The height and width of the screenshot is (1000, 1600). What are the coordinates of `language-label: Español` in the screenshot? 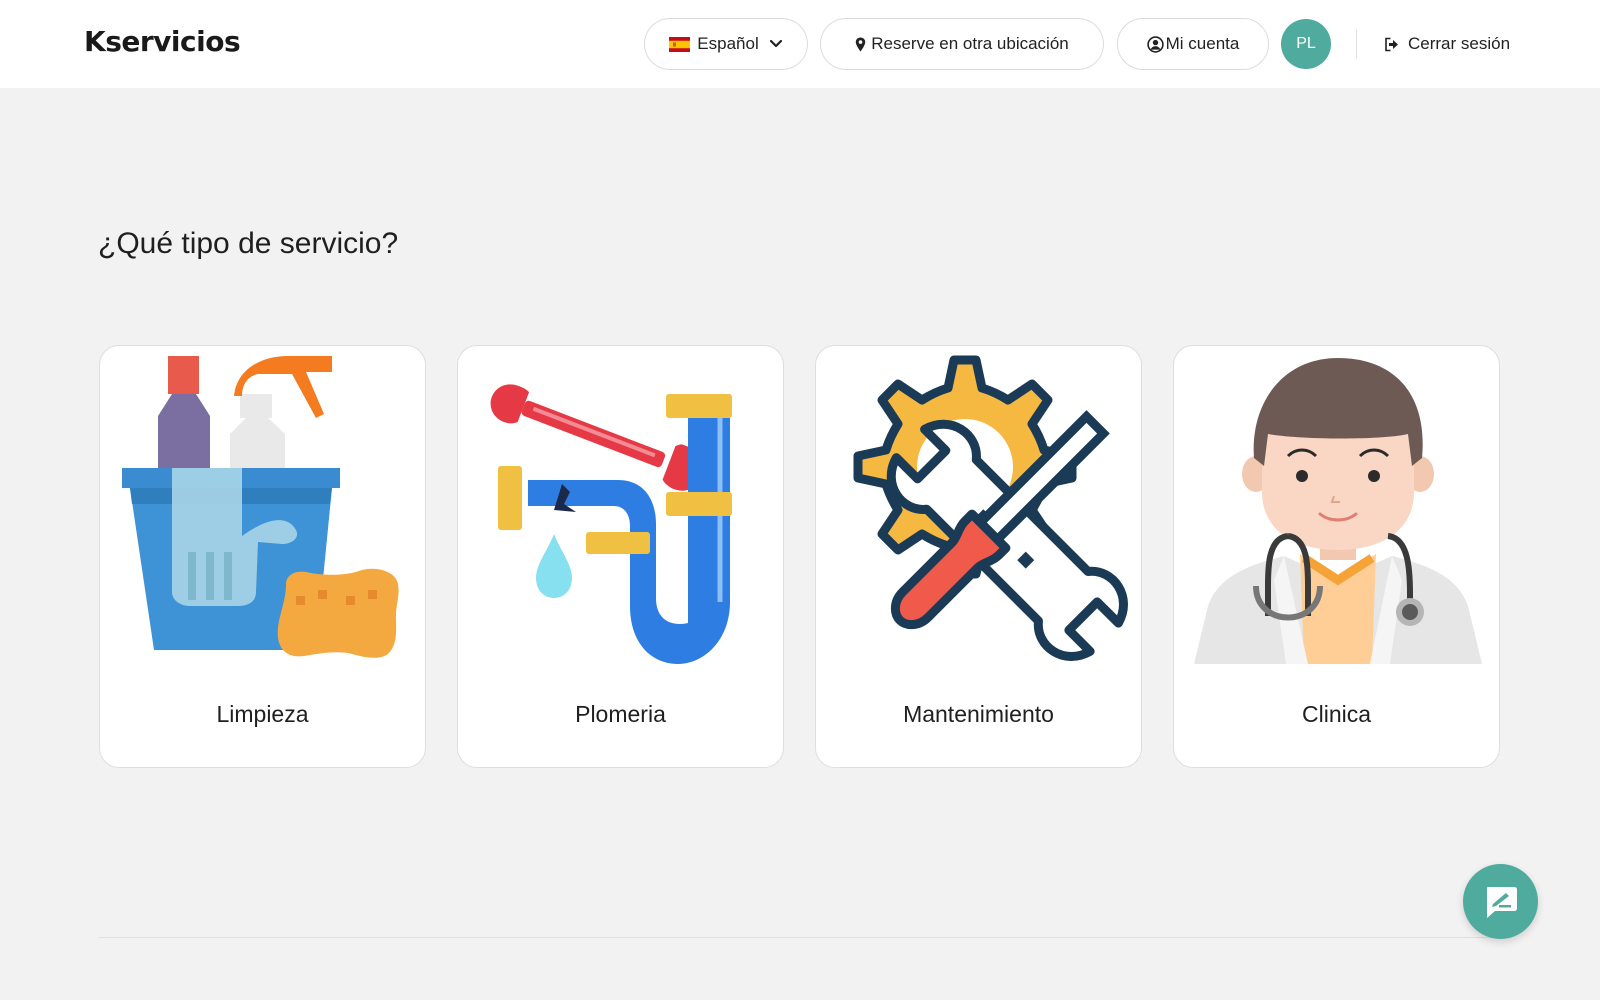 It's located at (728, 43).